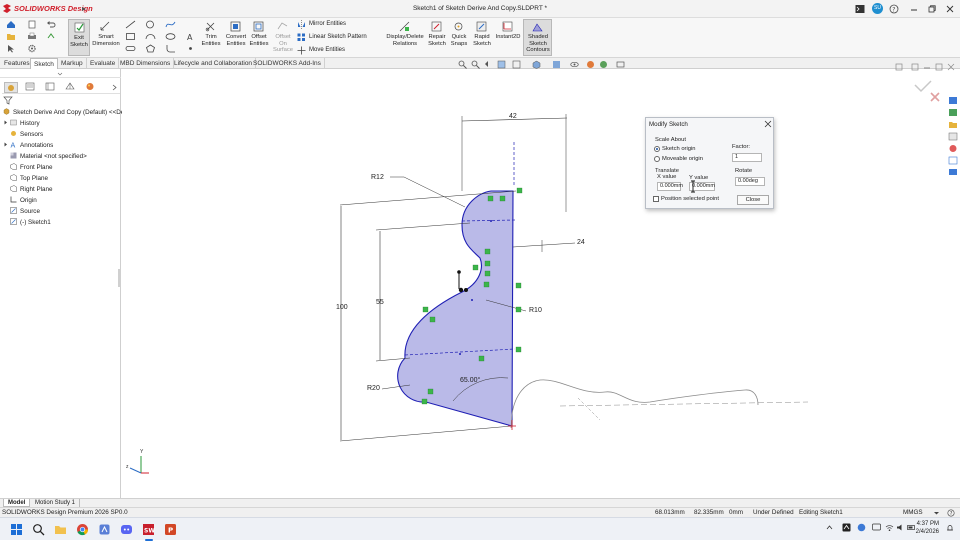  I want to click on tree-item-sketch1: (-) Sketch1, so click(27, 223).